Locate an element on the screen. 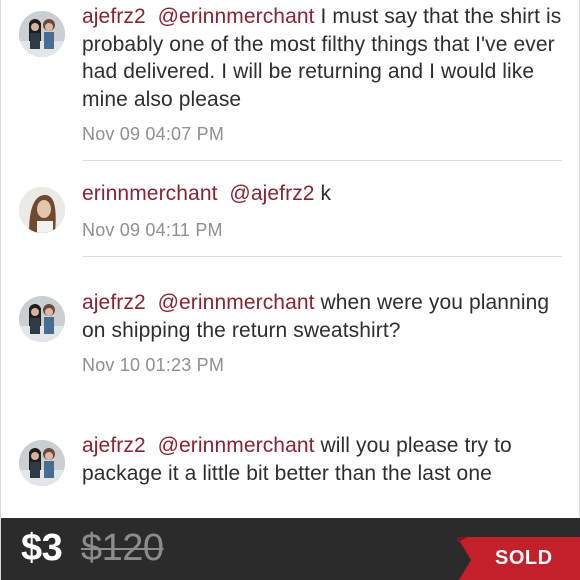 This screenshot has width=580, height=580. comment-timestamp: Nov 10 01:23 PM is located at coordinates (153, 365).